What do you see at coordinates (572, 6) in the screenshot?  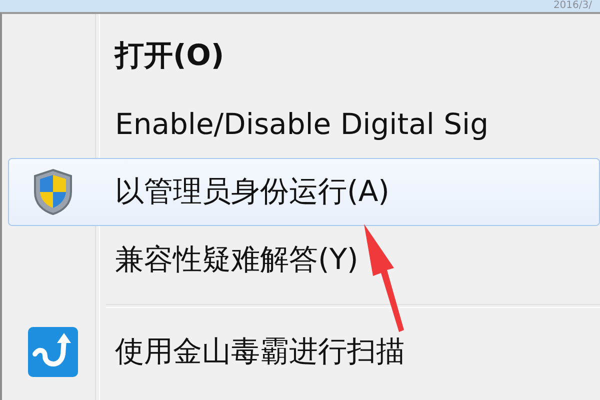 I see `date-text: 2016/3/` at bounding box center [572, 6].